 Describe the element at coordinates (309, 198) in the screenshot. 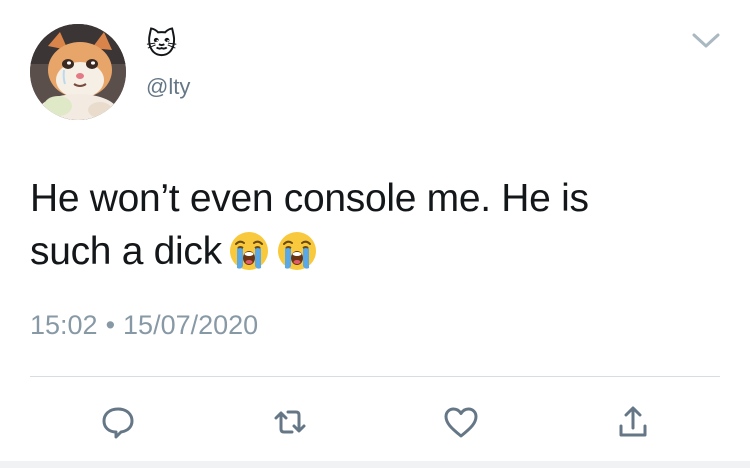

I see `tweet-text-line-1: He won’t even console me. He is` at that location.